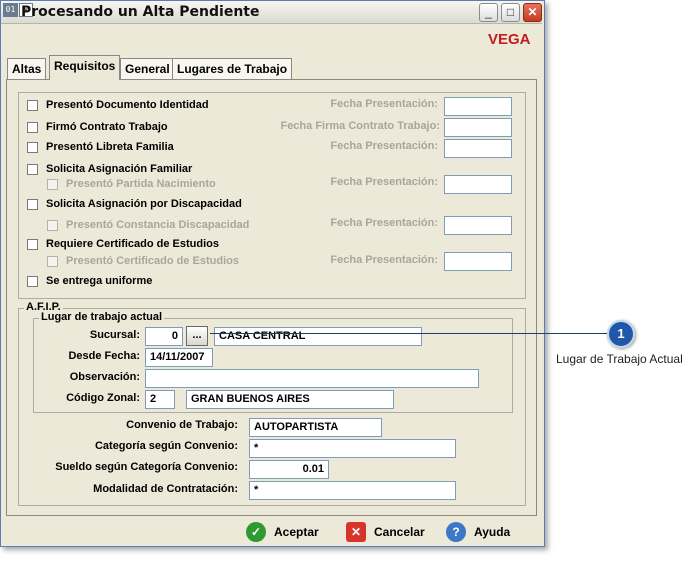 The image size is (692, 567). I want to click on constancia-checkbox, so click(52, 225).